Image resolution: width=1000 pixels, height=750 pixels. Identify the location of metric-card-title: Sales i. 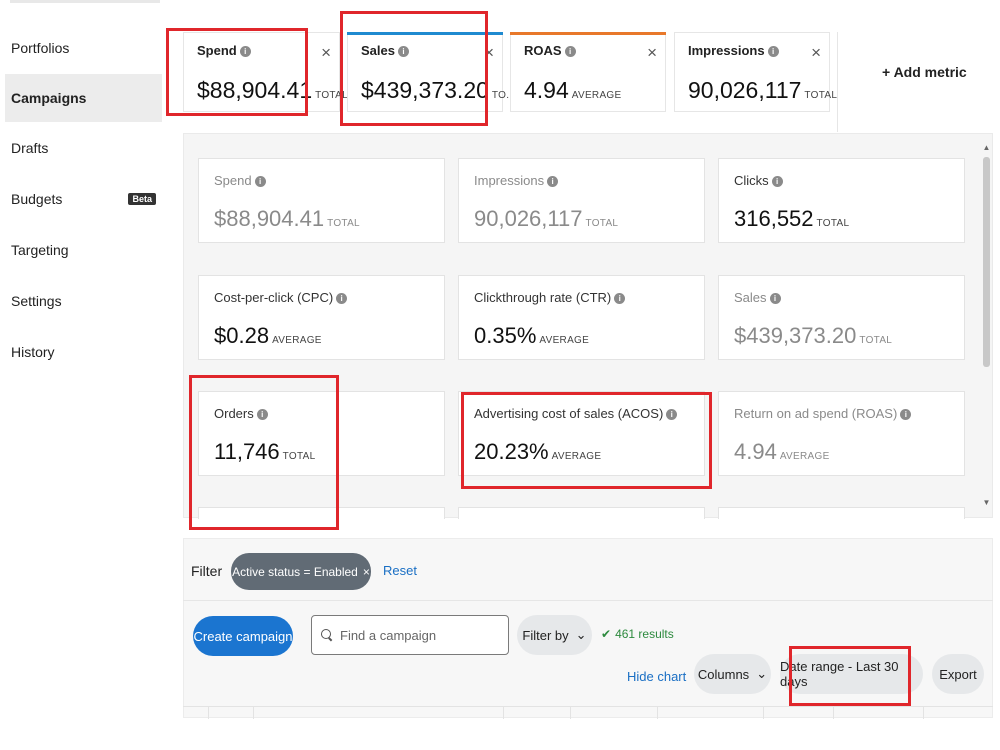
(757, 297).